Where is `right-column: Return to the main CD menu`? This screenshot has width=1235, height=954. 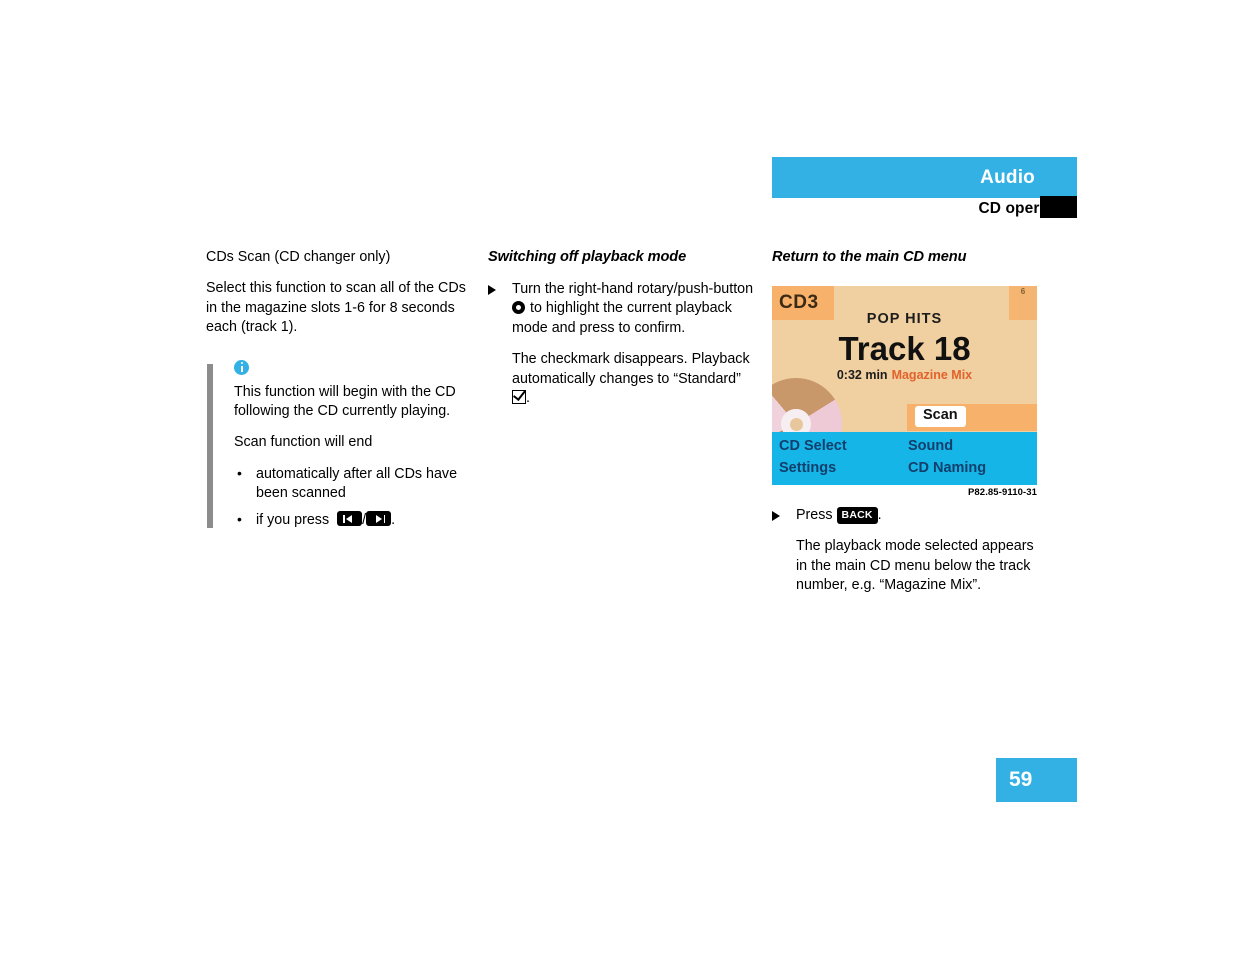
right-column: Return to the main CD menu is located at coordinates (906, 264).